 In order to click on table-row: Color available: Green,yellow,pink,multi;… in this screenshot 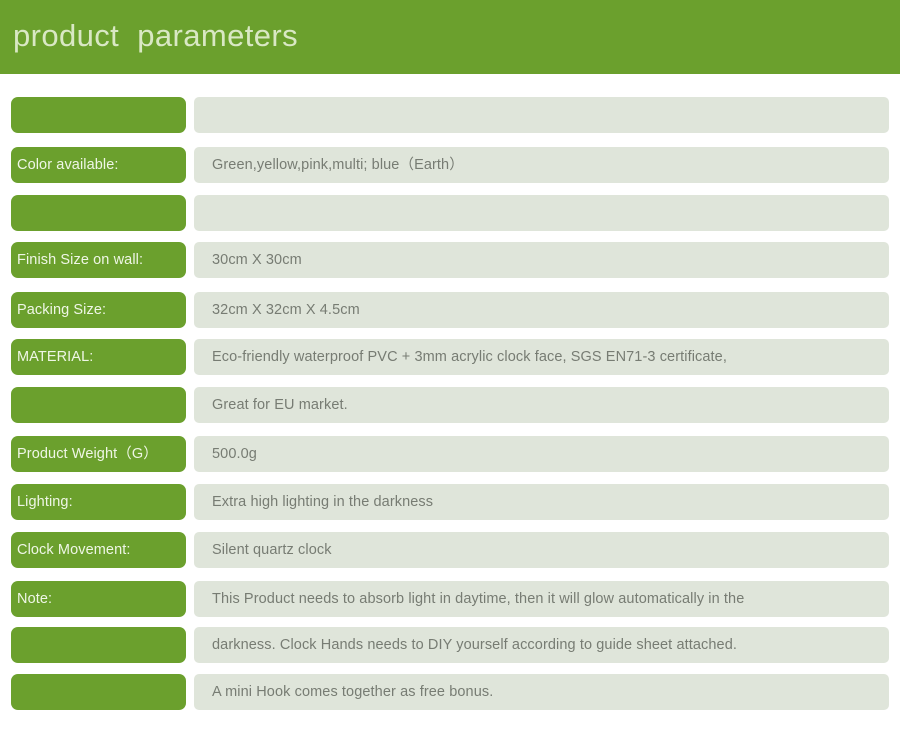, I will do `click(450, 165)`.